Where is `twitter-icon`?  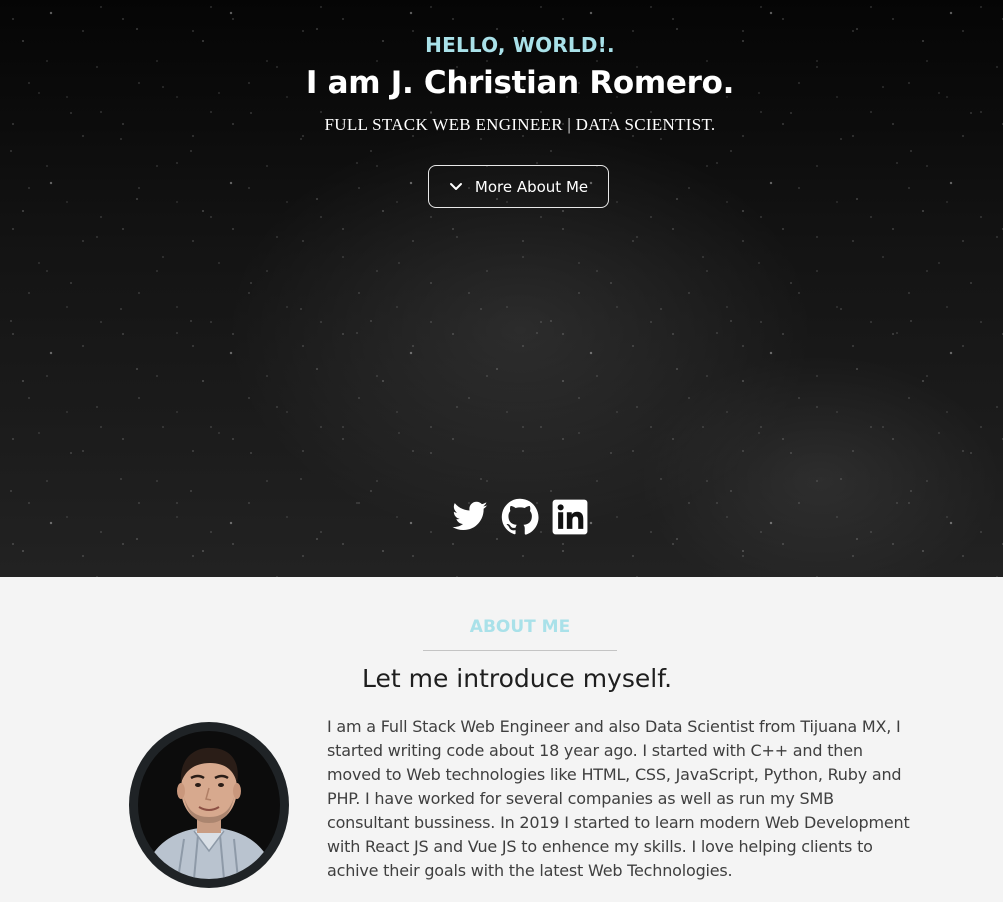 twitter-icon is located at coordinates (470, 519).